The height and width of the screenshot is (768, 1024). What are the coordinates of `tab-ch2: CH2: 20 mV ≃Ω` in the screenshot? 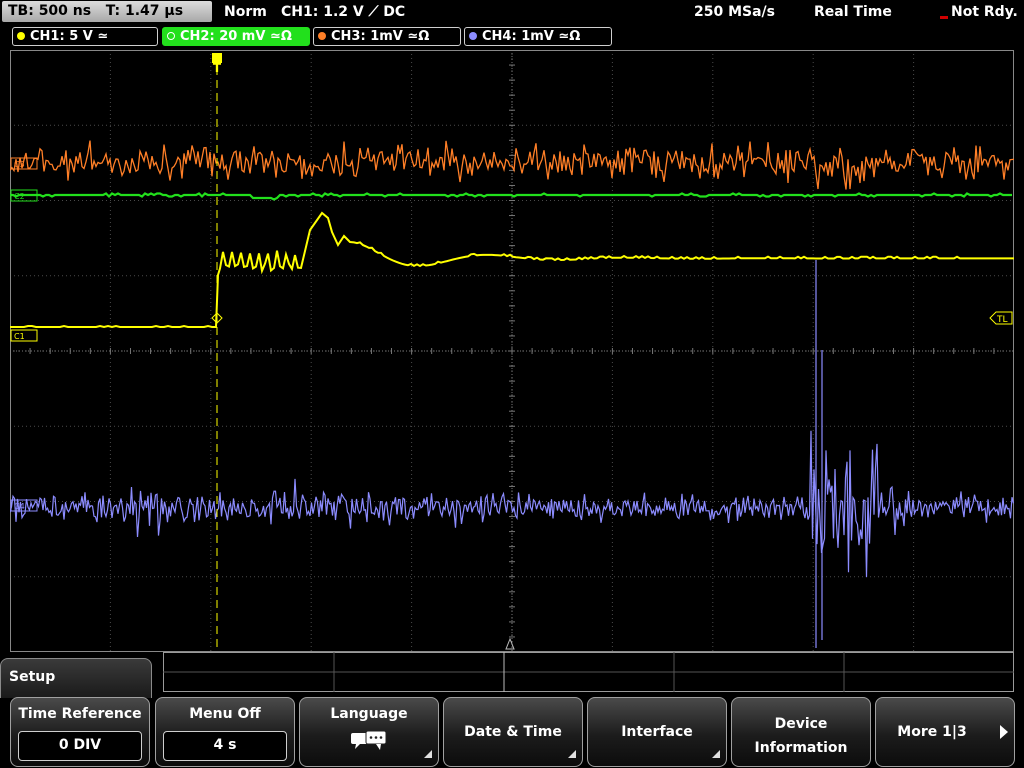 It's located at (236, 36).